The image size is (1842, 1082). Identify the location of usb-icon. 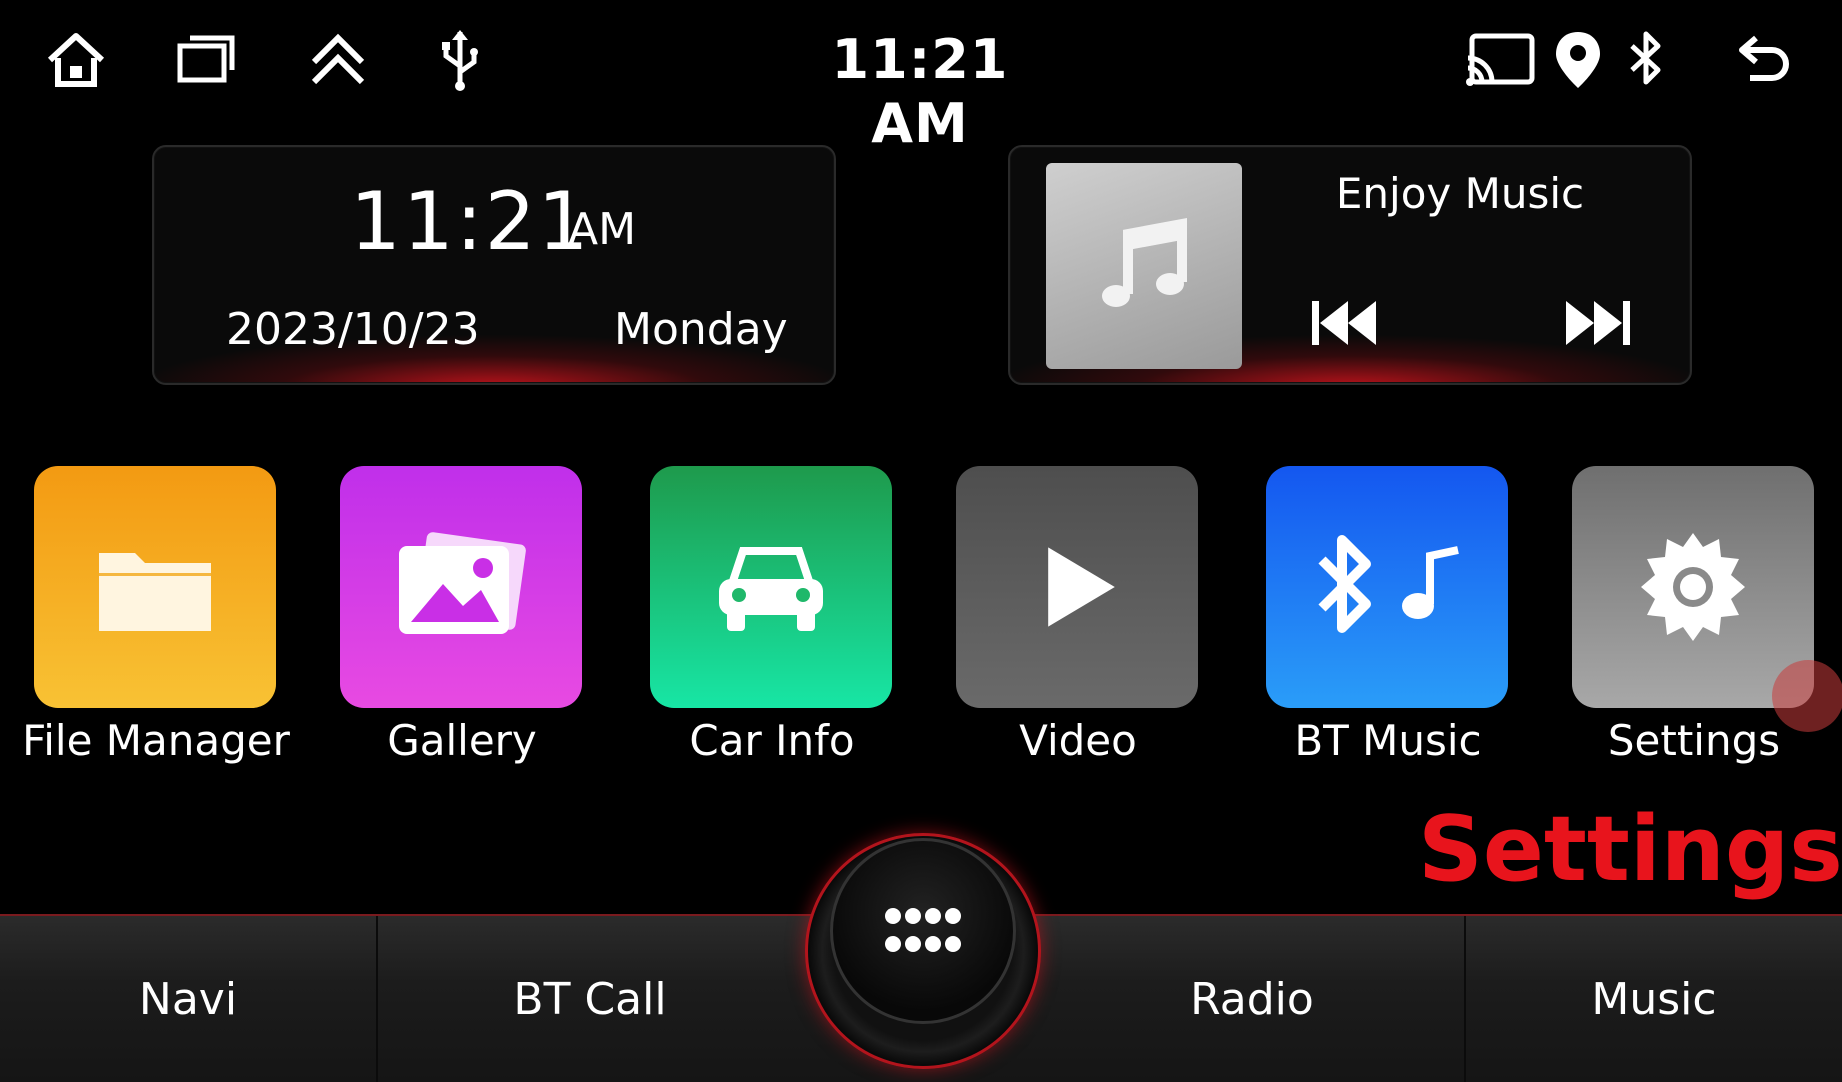
(460, 60).